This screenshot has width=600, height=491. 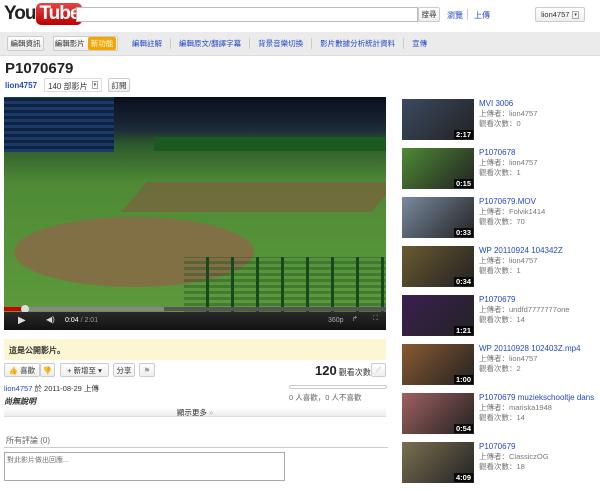 What do you see at coordinates (45, 440) in the screenshot?
I see `comments-count: (0)` at bounding box center [45, 440].